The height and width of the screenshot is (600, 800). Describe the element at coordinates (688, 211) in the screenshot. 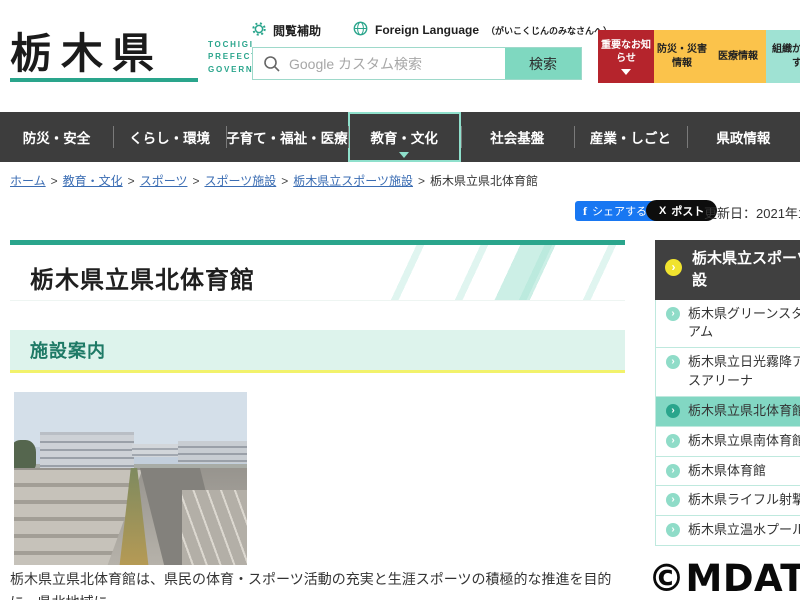

I see `x-post-label: ポスト` at that location.